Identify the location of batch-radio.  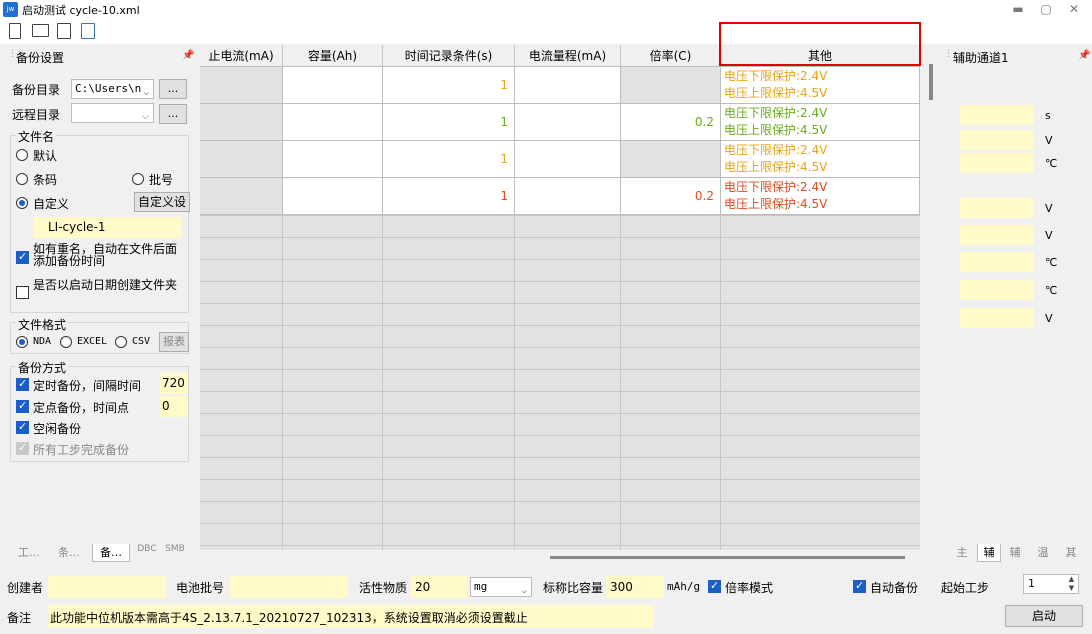
(138, 179).